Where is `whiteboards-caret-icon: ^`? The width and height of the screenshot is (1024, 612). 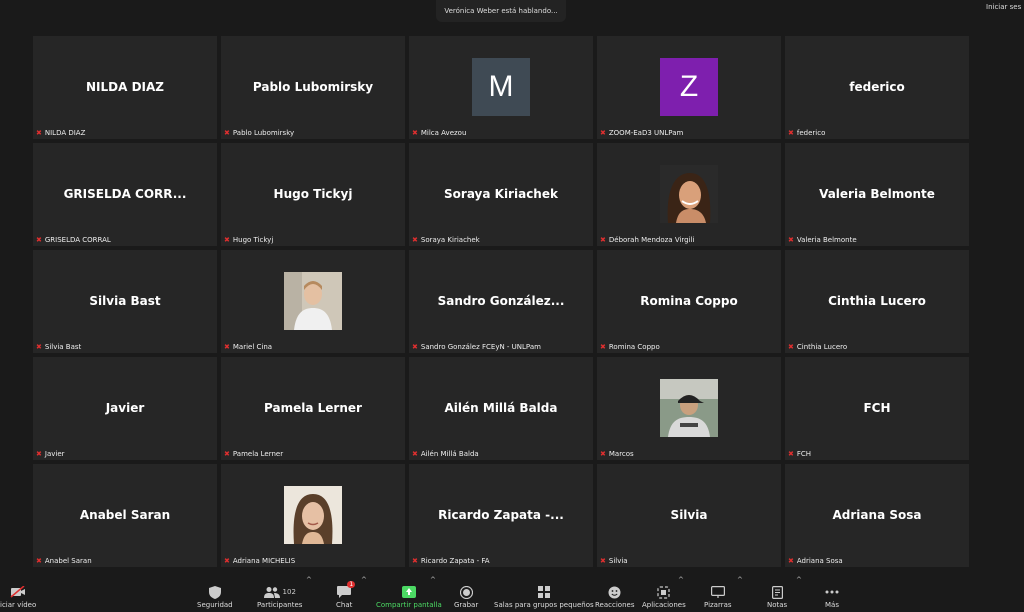
whiteboards-caret-icon: ^ is located at coordinates (740, 580).